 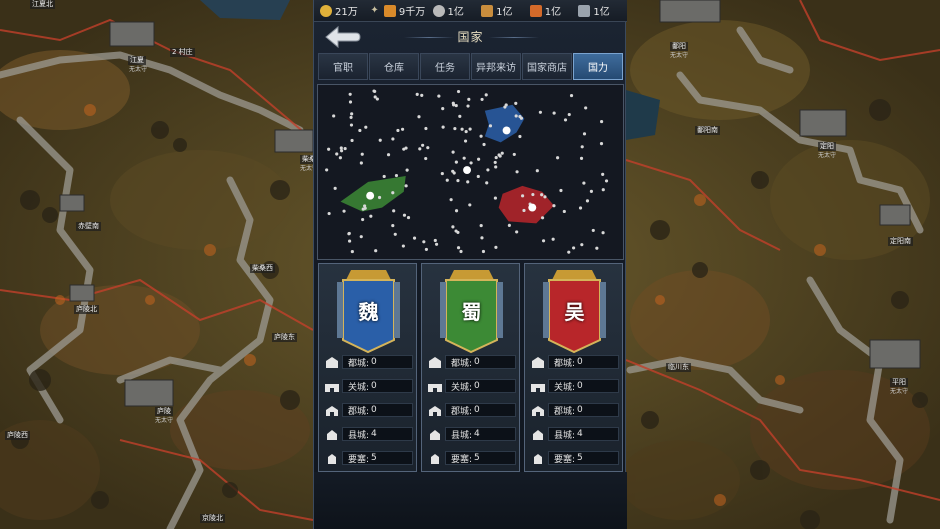 What do you see at coordinates (565, 363) in the screenshot?
I see `stat-label: 都城:` at bounding box center [565, 363].